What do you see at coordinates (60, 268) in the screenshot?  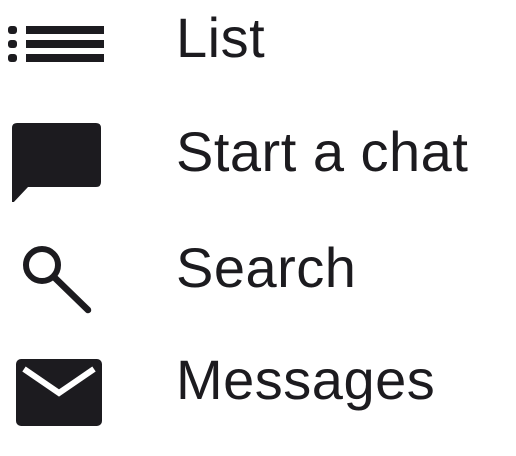 I see `search-icon` at bounding box center [60, 268].